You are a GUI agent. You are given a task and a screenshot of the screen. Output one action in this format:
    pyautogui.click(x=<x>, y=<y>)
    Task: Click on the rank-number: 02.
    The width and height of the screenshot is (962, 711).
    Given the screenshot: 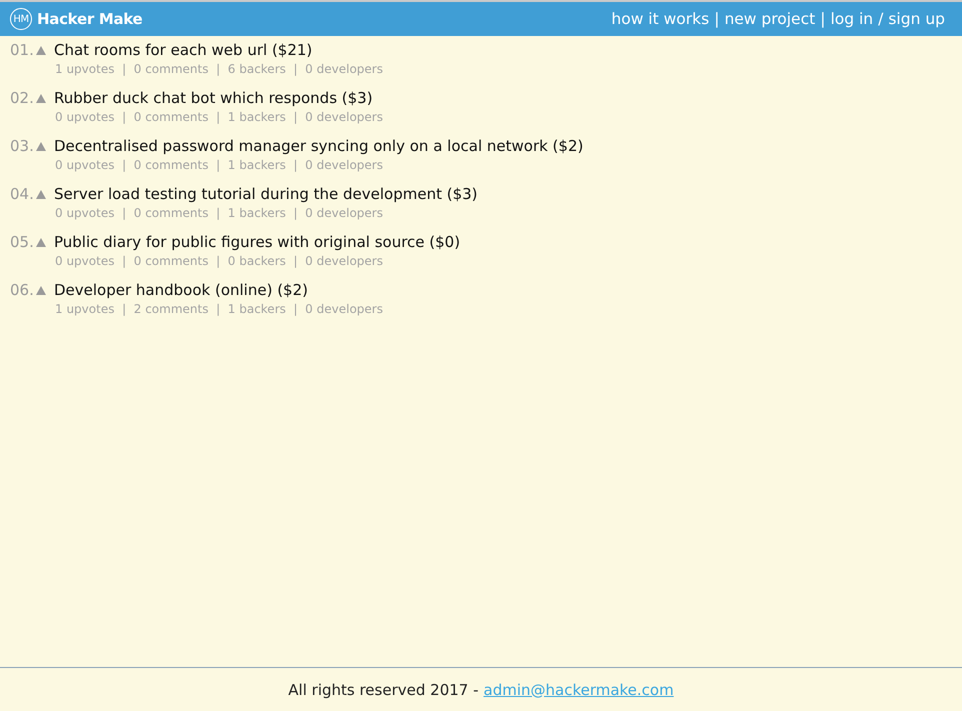 What is the action you would take?
    pyautogui.click(x=22, y=98)
    